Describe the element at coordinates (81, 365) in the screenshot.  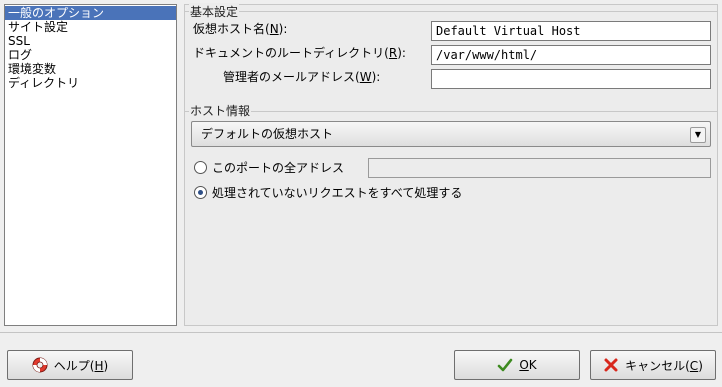
I see `help-button-label: ヘルプ(H)` at that location.